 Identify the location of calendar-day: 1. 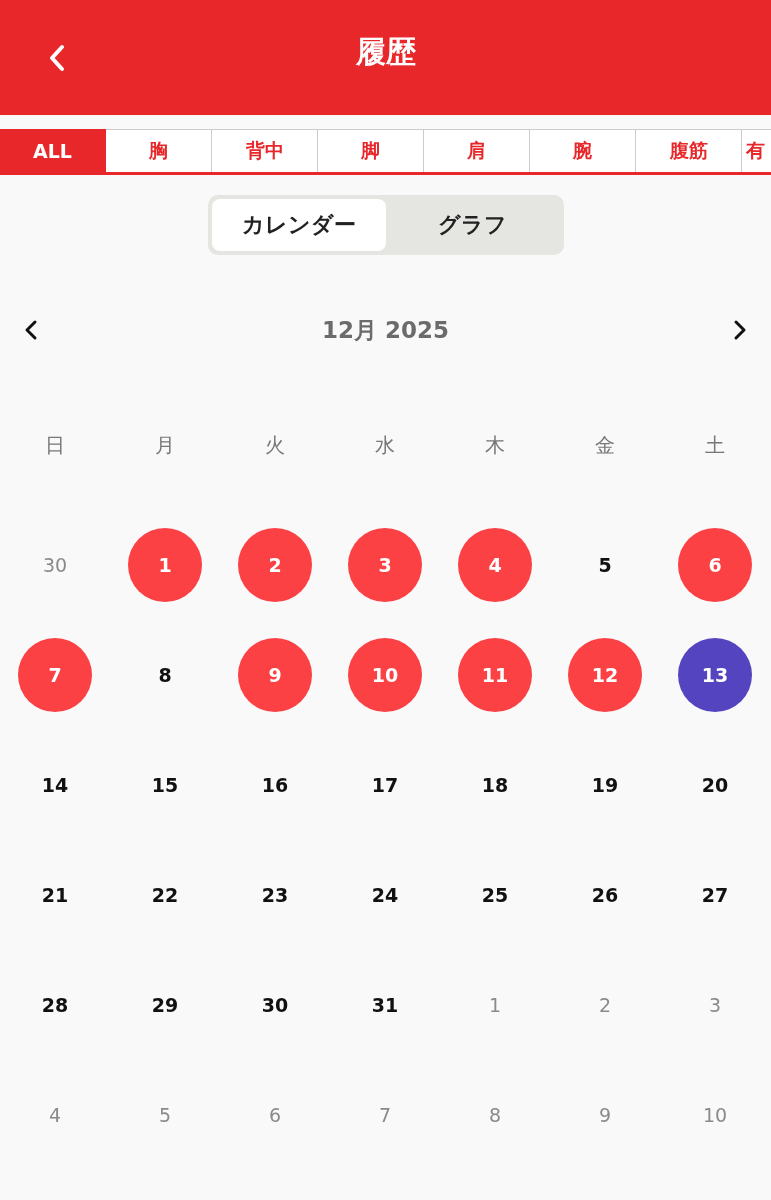
(495, 1005).